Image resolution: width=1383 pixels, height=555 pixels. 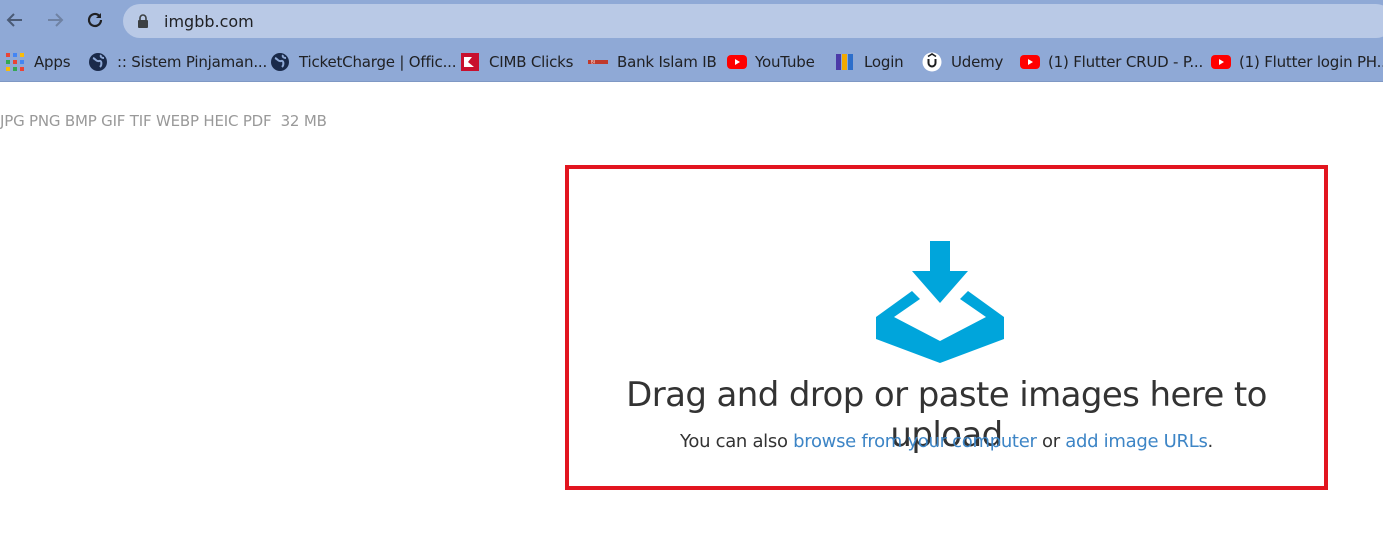 I want to click on lock-icon, so click(x=143, y=21).